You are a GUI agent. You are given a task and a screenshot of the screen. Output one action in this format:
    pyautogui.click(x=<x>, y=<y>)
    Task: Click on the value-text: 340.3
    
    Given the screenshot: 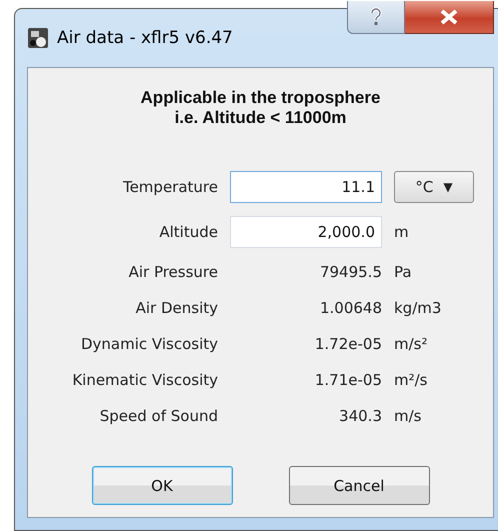 What is the action you would take?
    pyautogui.click(x=360, y=416)
    